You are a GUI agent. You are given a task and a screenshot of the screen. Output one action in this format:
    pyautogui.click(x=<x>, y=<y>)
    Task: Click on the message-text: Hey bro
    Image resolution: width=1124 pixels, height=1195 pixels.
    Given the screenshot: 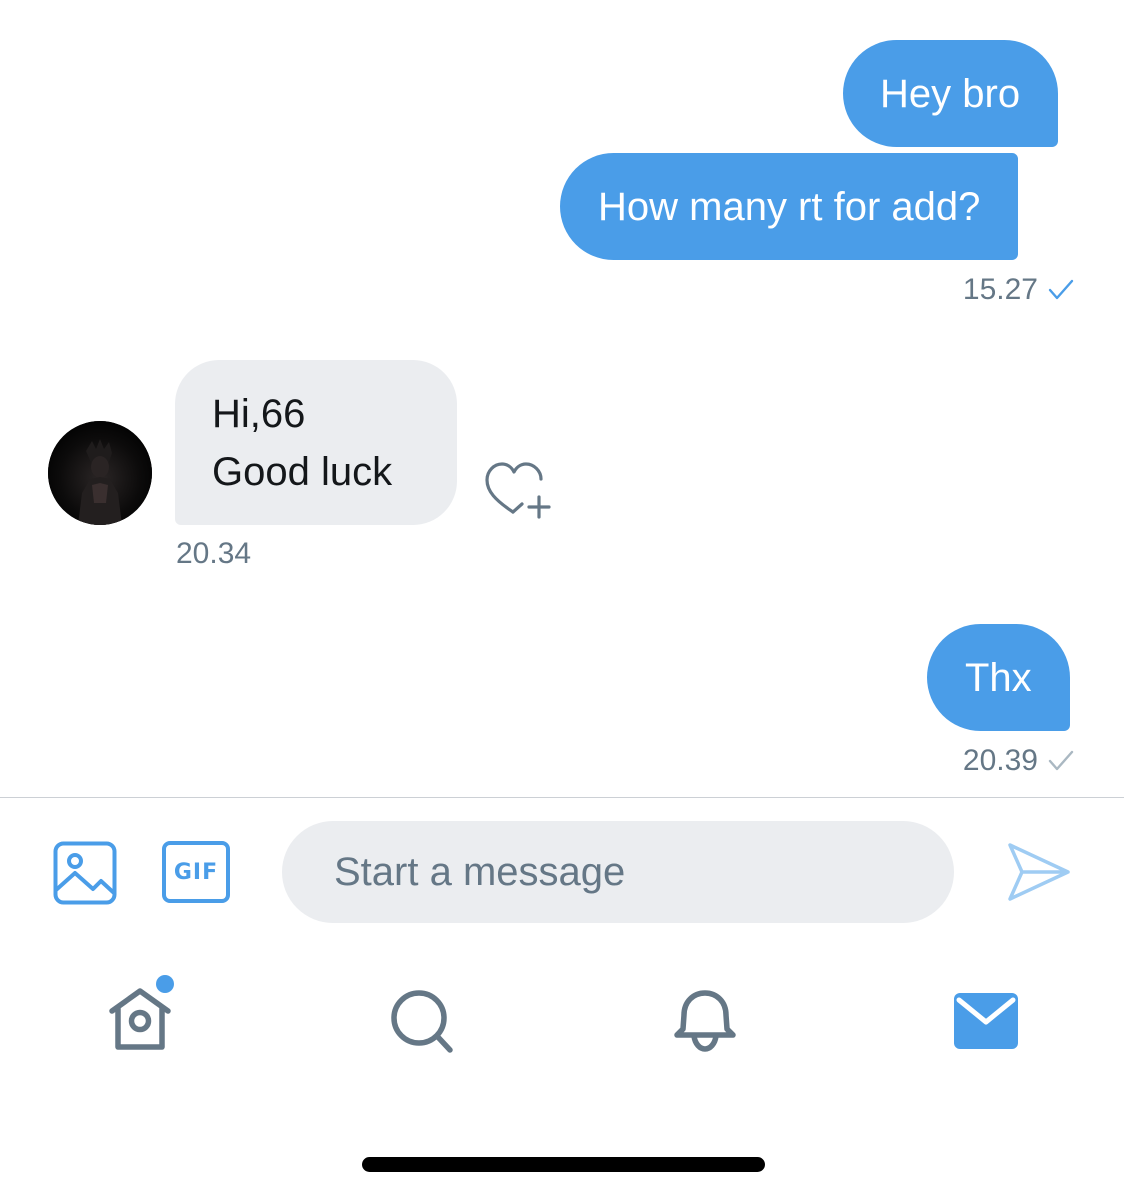 What is the action you would take?
    pyautogui.click(x=950, y=94)
    